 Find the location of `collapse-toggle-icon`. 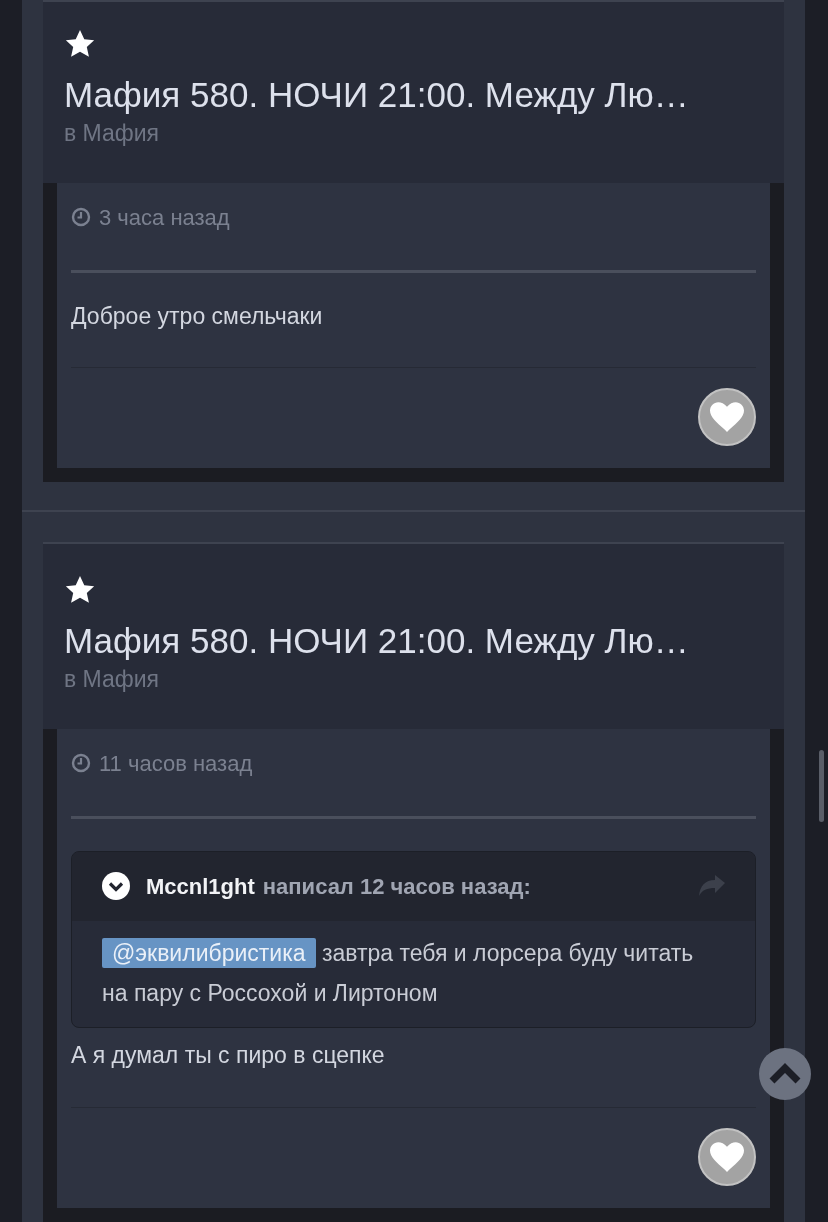

collapse-toggle-icon is located at coordinates (116, 886).